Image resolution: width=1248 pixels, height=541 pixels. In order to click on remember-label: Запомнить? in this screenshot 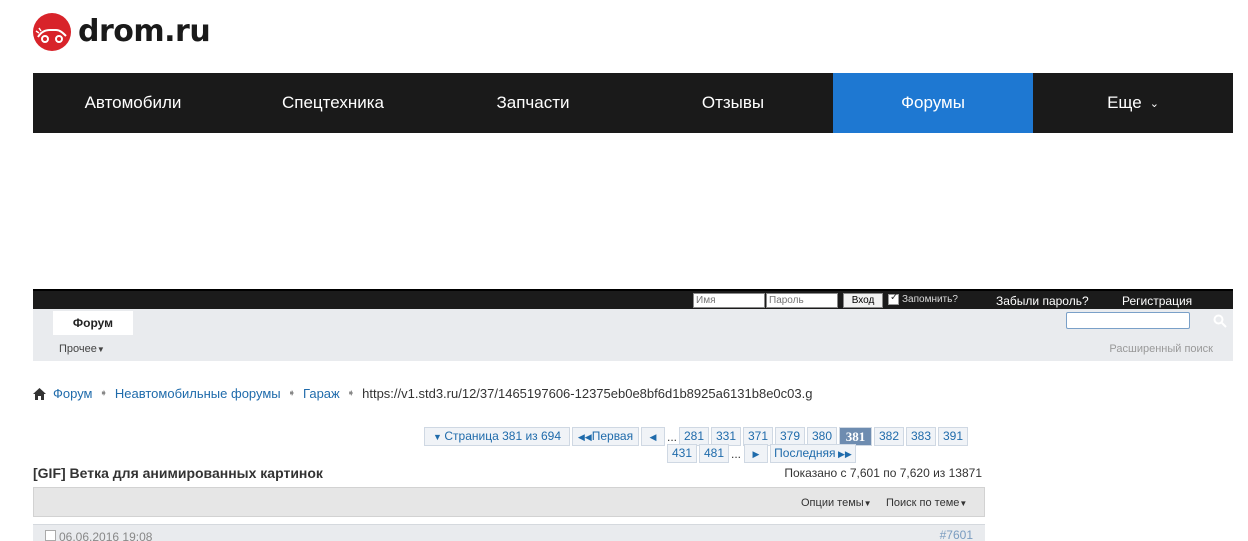, I will do `click(930, 299)`.